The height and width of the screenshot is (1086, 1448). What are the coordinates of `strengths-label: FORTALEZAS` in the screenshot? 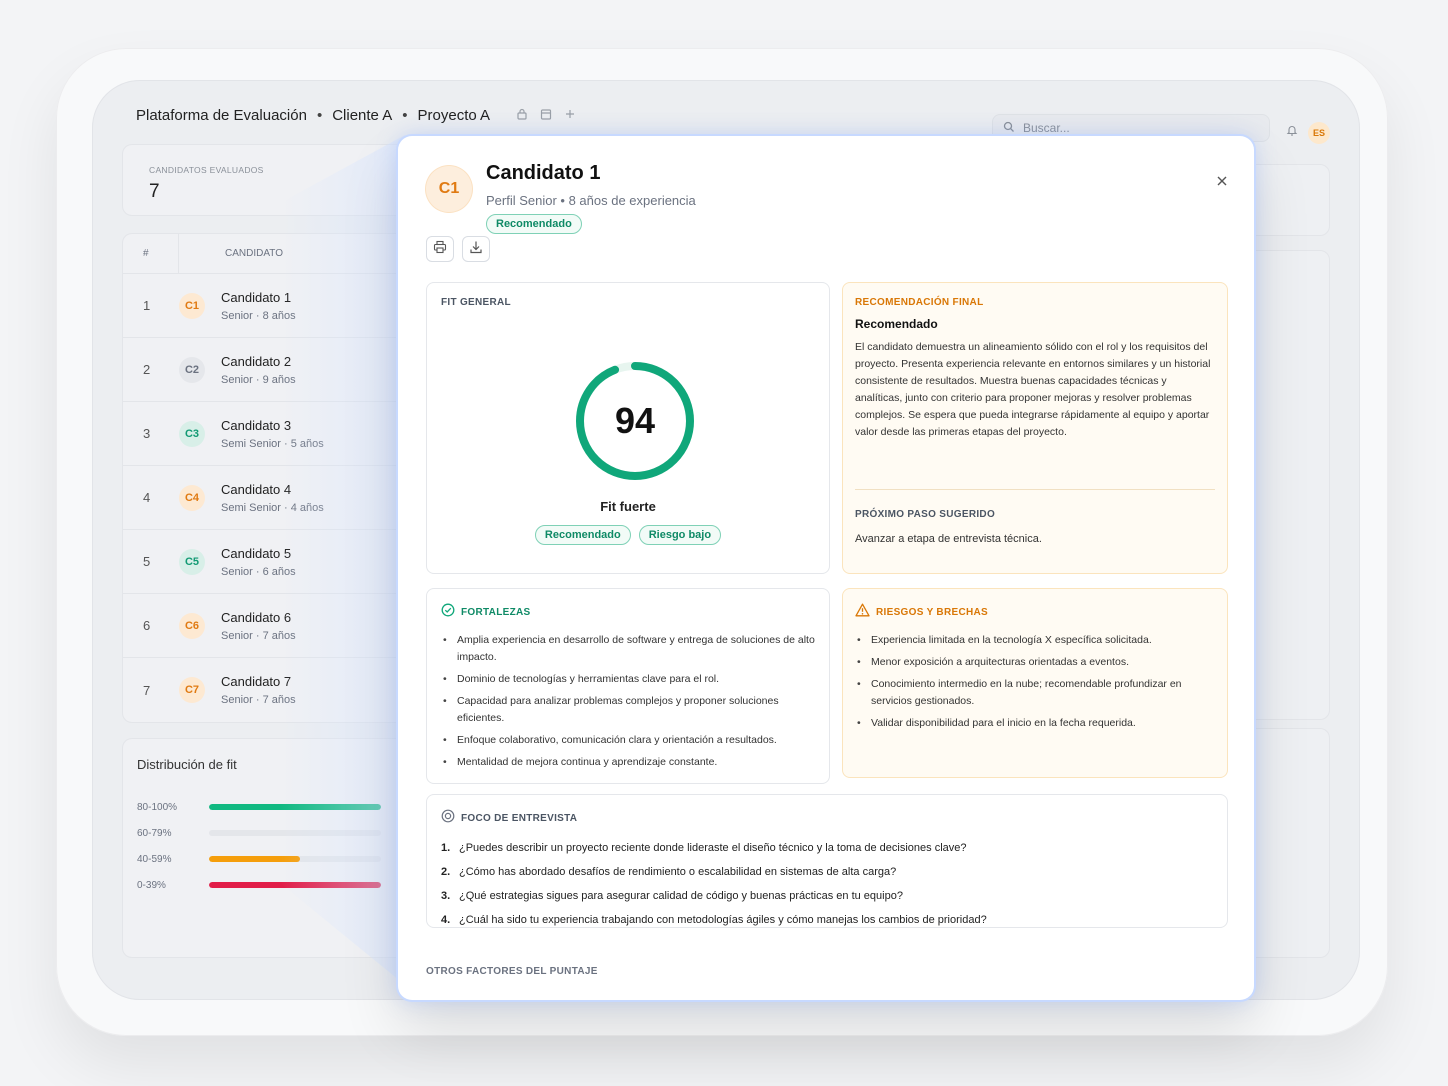 It's located at (496, 612).